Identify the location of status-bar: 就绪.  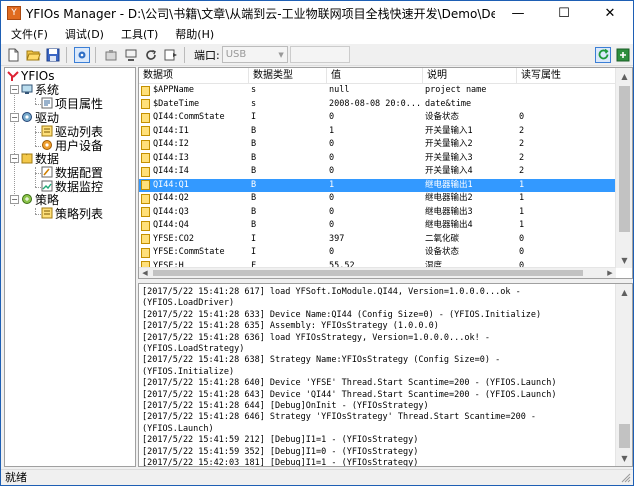
(317, 477).